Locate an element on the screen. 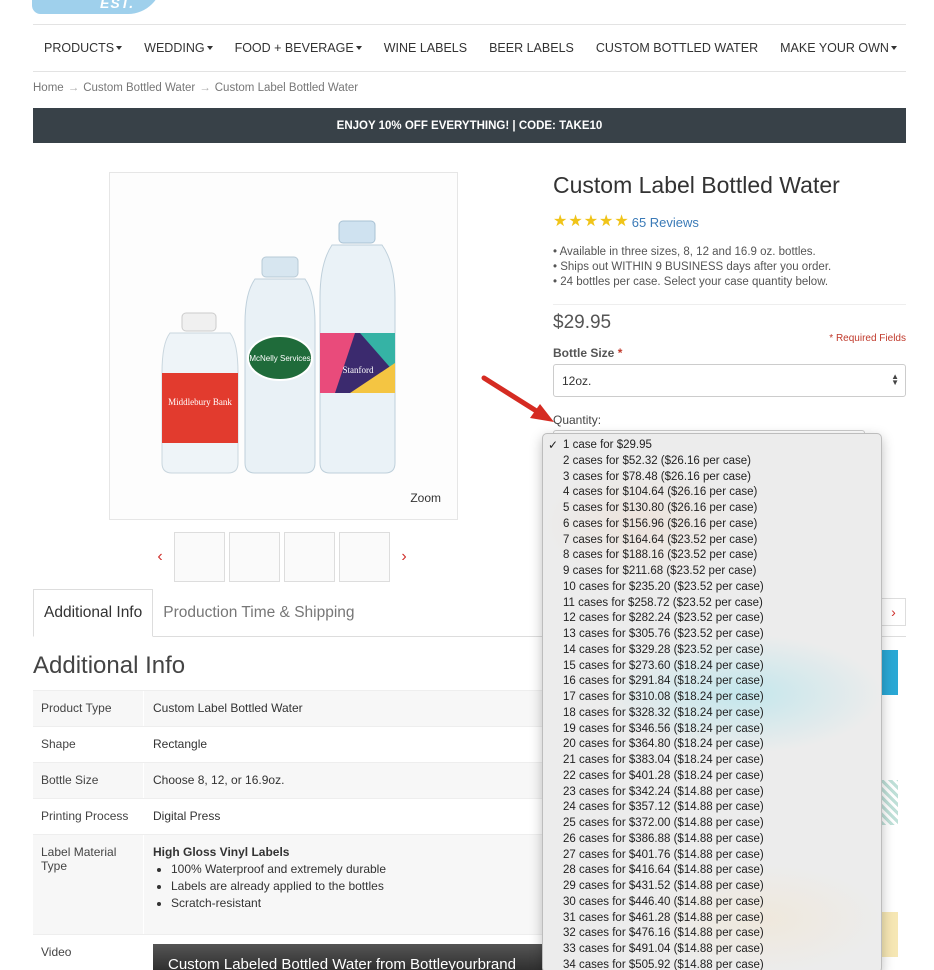 This screenshot has height=970, width=934. quantity-option-label: 9 cases for $211.68 ($23.52 per case) is located at coordinates (660, 571).